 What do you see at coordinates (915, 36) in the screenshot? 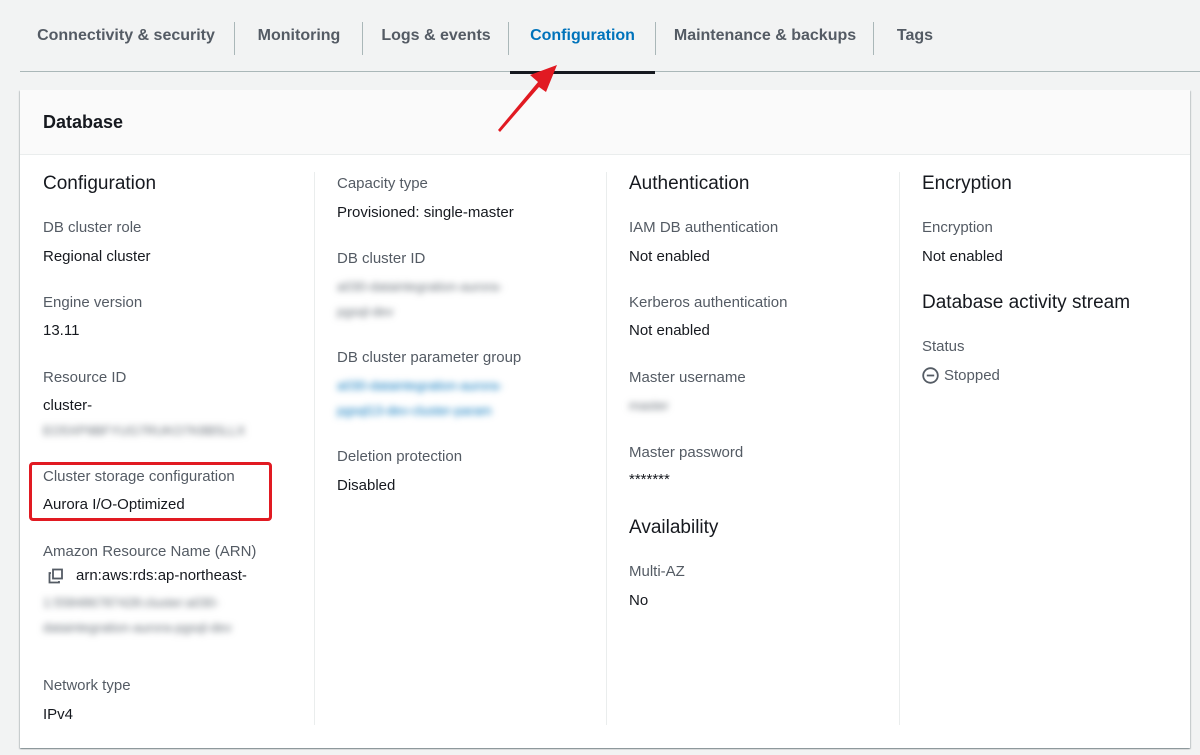
I see `tab-tags: Tags` at bounding box center [915, 36].